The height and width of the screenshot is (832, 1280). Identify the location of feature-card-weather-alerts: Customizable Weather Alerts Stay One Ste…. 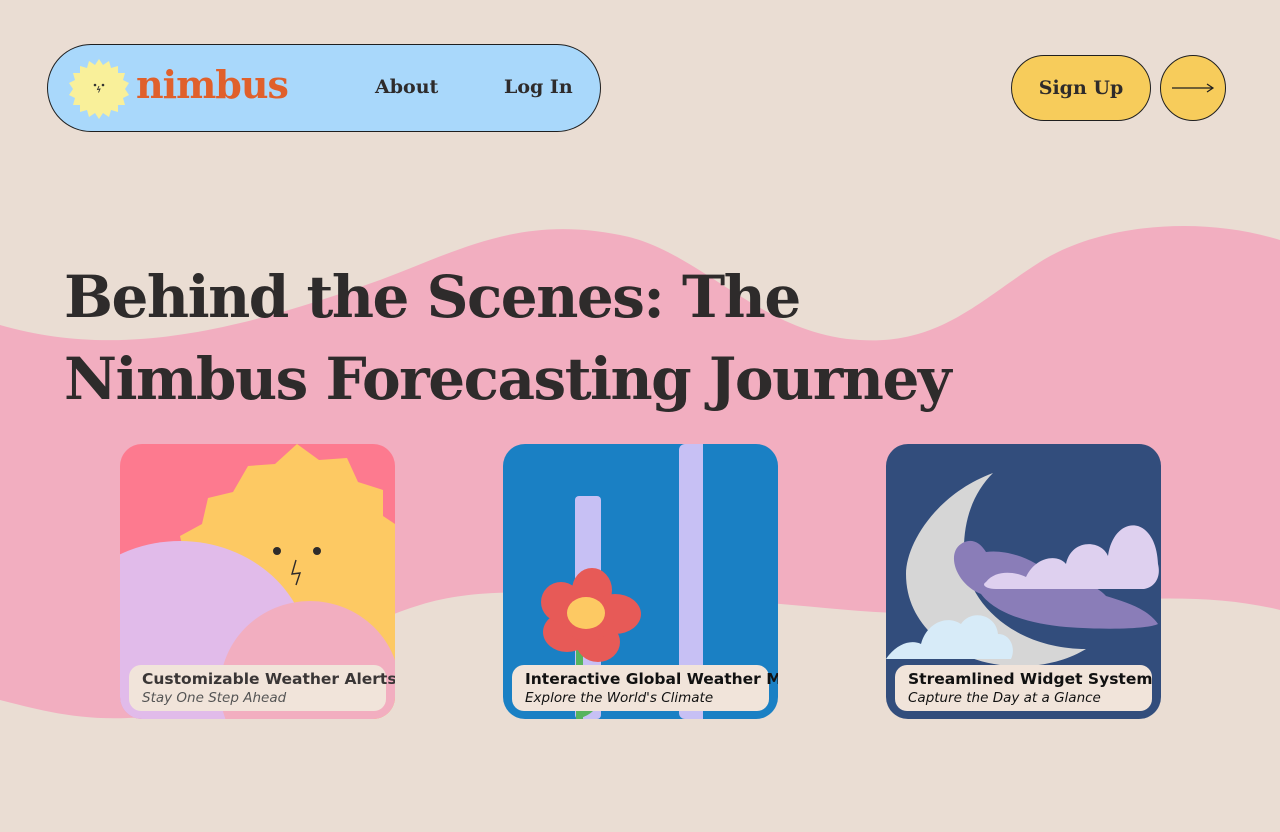
(257, 581).